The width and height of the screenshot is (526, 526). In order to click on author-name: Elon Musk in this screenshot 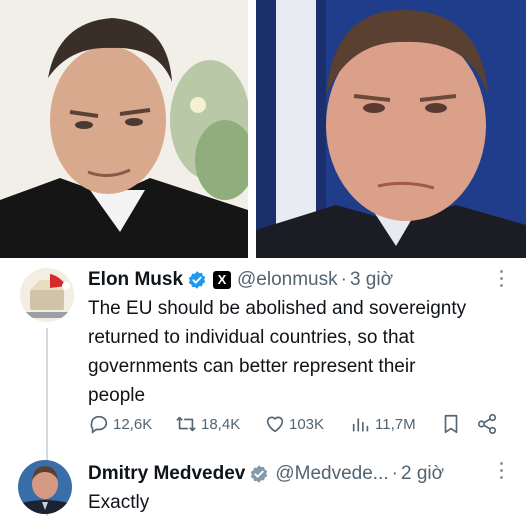, I will do `click(135, 280)`.